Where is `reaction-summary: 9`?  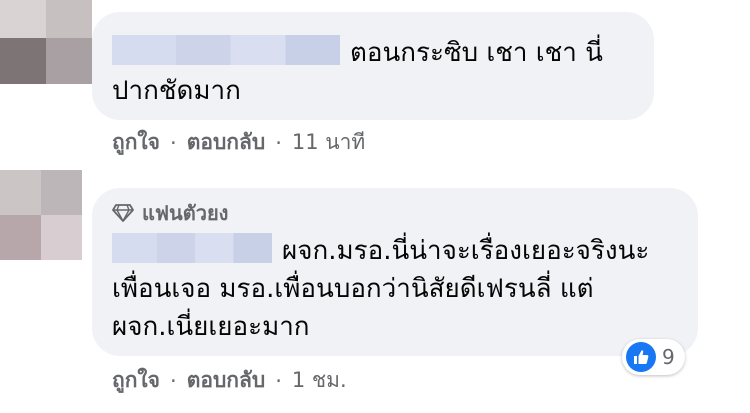 reaction-summary: 9 is located at coordinates (653, 357).